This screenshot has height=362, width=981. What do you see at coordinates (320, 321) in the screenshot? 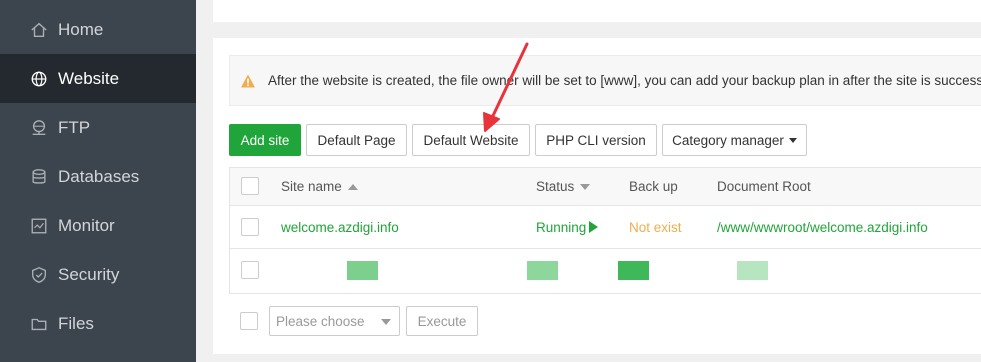
I see `select-placeholder: Please choose` at bounding box center [320, 321].